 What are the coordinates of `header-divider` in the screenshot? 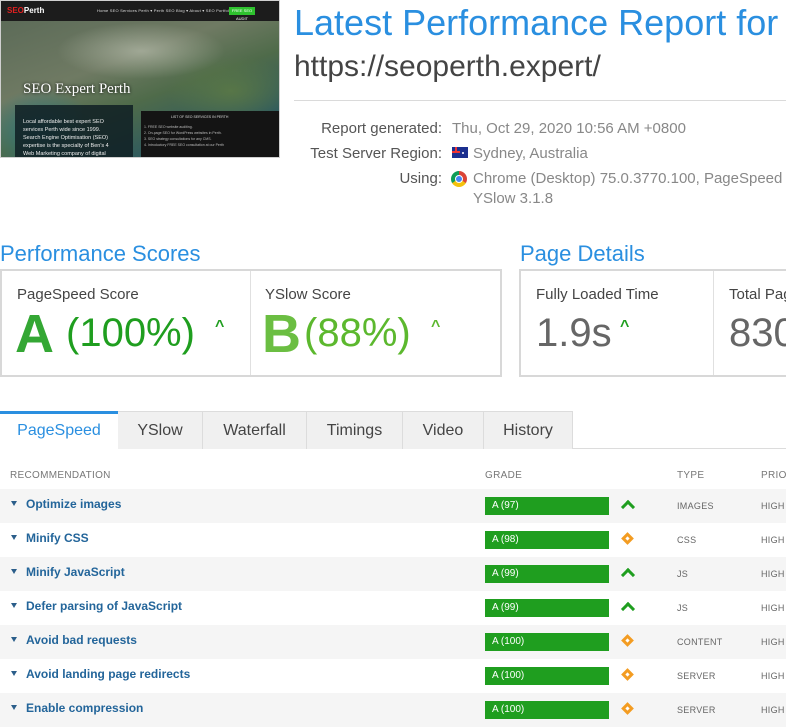 It's located at (540, 100).